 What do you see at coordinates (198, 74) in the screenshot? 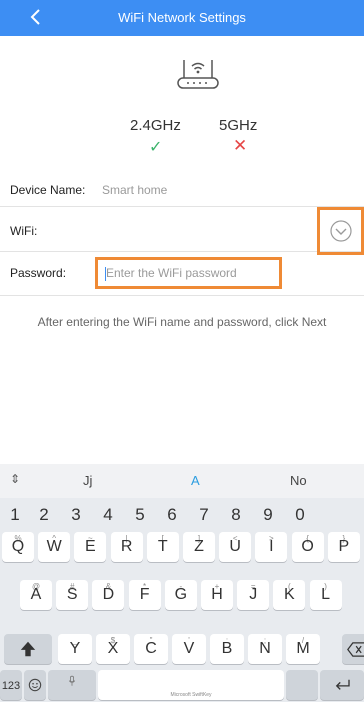
I see `router-icon` at bounding box center [198, 74].